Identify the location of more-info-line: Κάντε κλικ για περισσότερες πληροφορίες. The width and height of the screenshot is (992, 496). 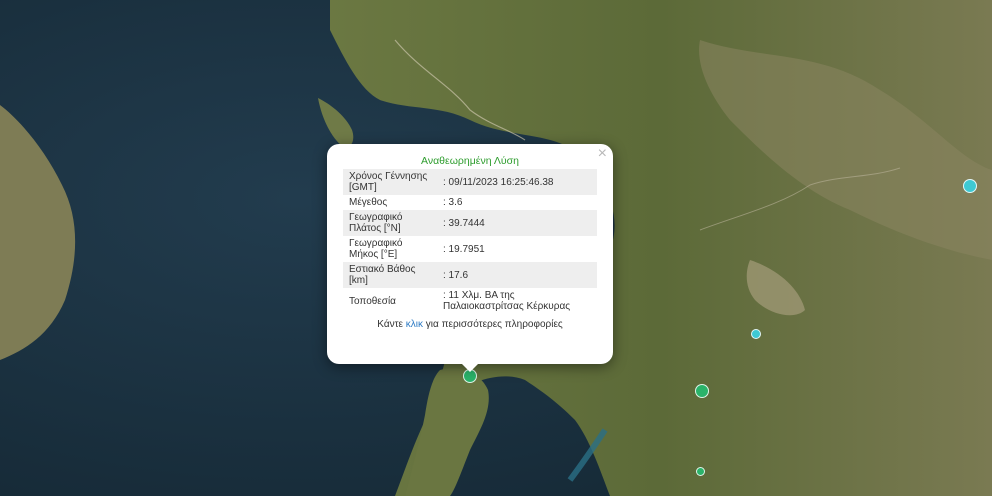
(470, 324).